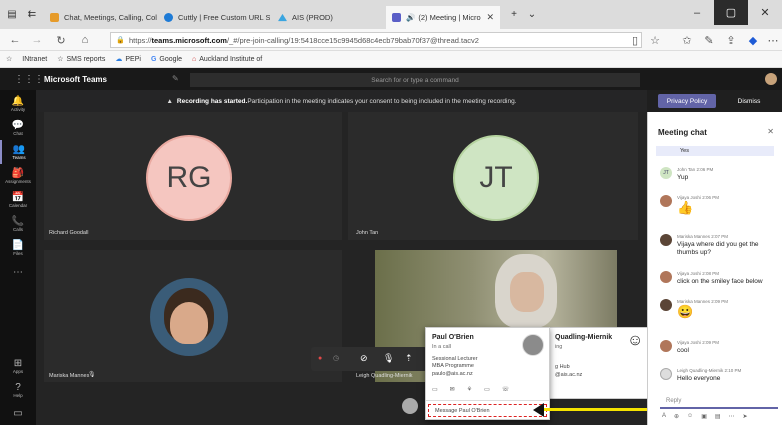 The height and width of the screenshot is (425, 782). I want to click on help-icon: ?, so click(18, 387).